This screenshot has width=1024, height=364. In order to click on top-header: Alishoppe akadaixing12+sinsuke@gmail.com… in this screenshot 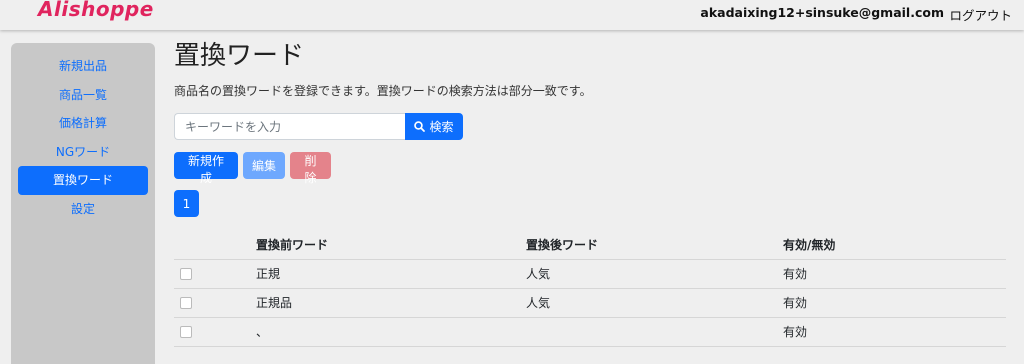, I will do `click(512, 15)`.